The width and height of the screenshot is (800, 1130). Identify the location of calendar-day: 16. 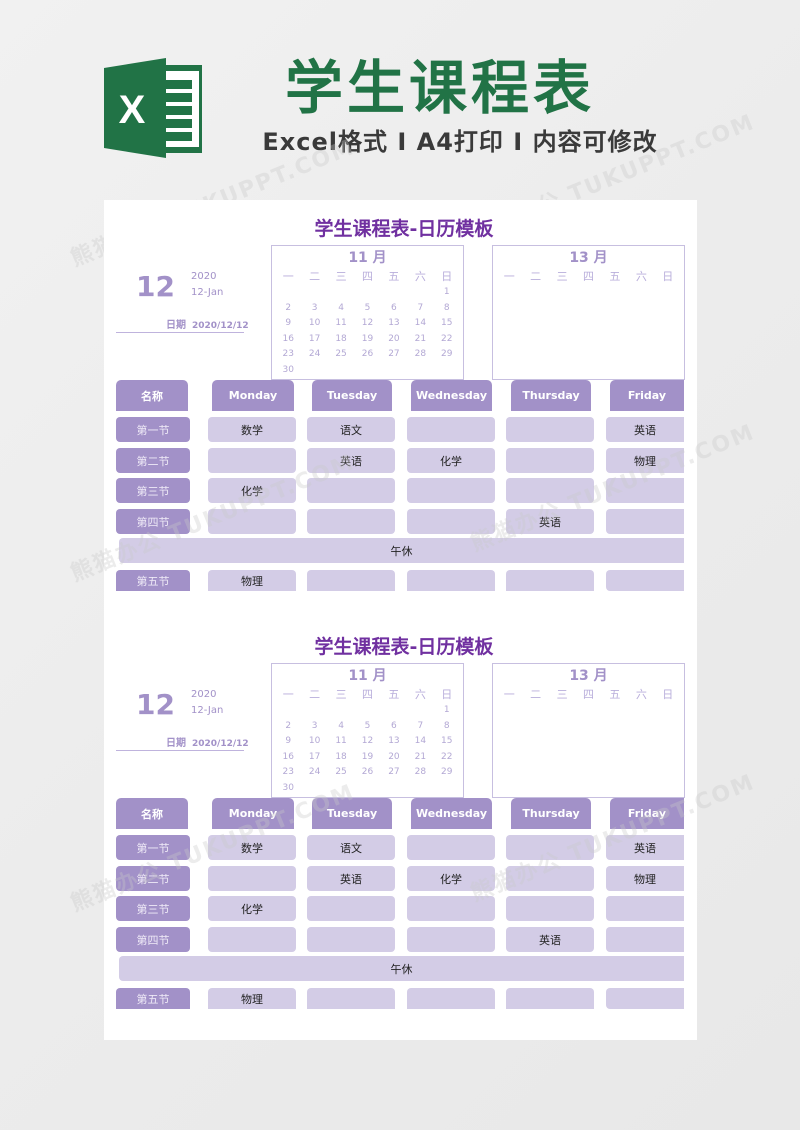
(288, 758).